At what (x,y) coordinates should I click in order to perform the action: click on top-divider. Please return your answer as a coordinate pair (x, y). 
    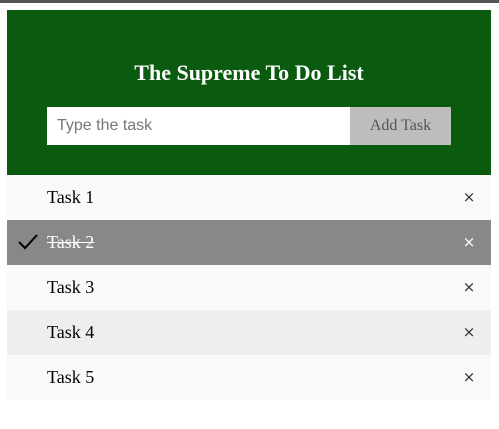
    Looking at the image, I should click on (249, 1).